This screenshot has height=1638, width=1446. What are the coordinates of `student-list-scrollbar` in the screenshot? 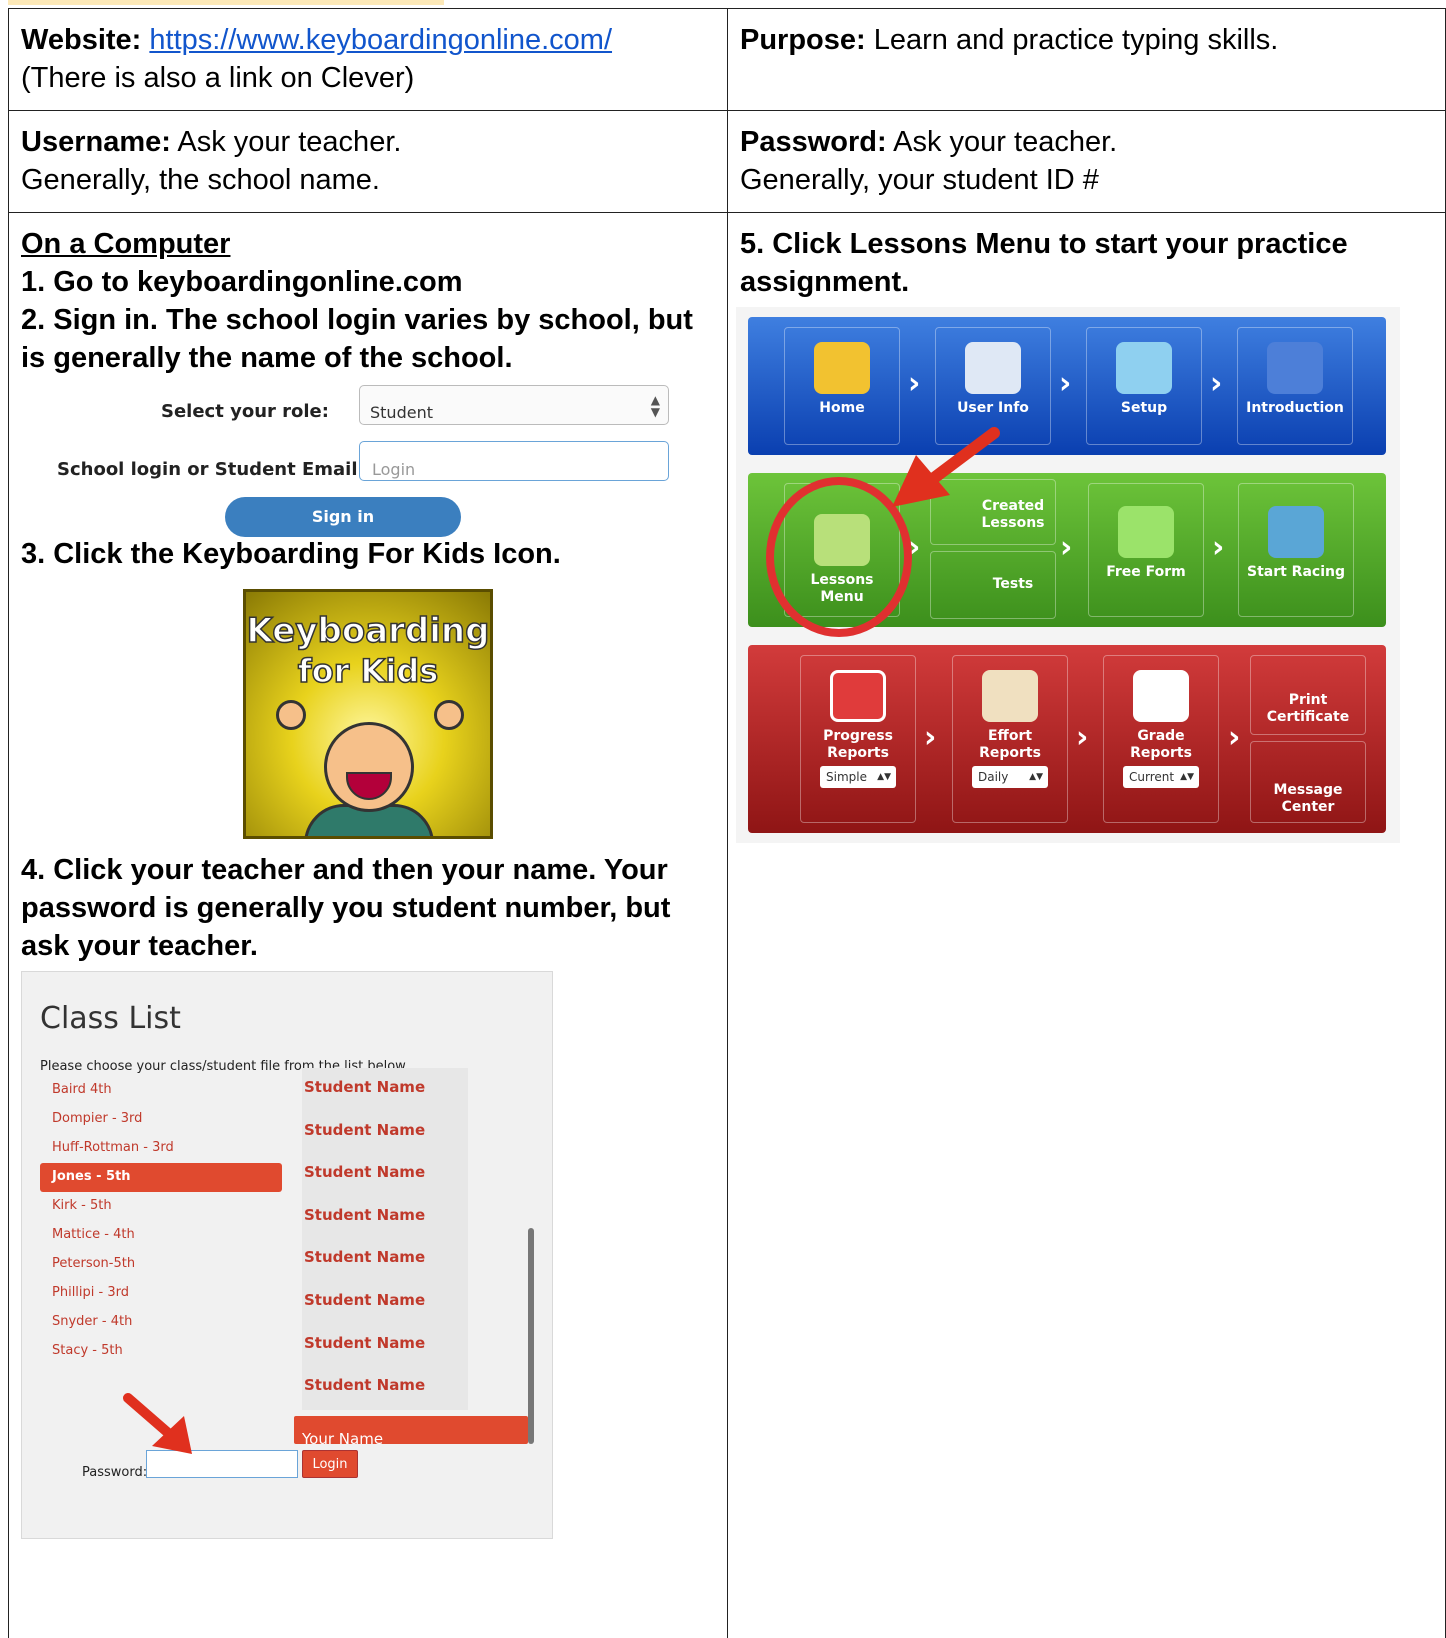 It's located at (531, 1336).